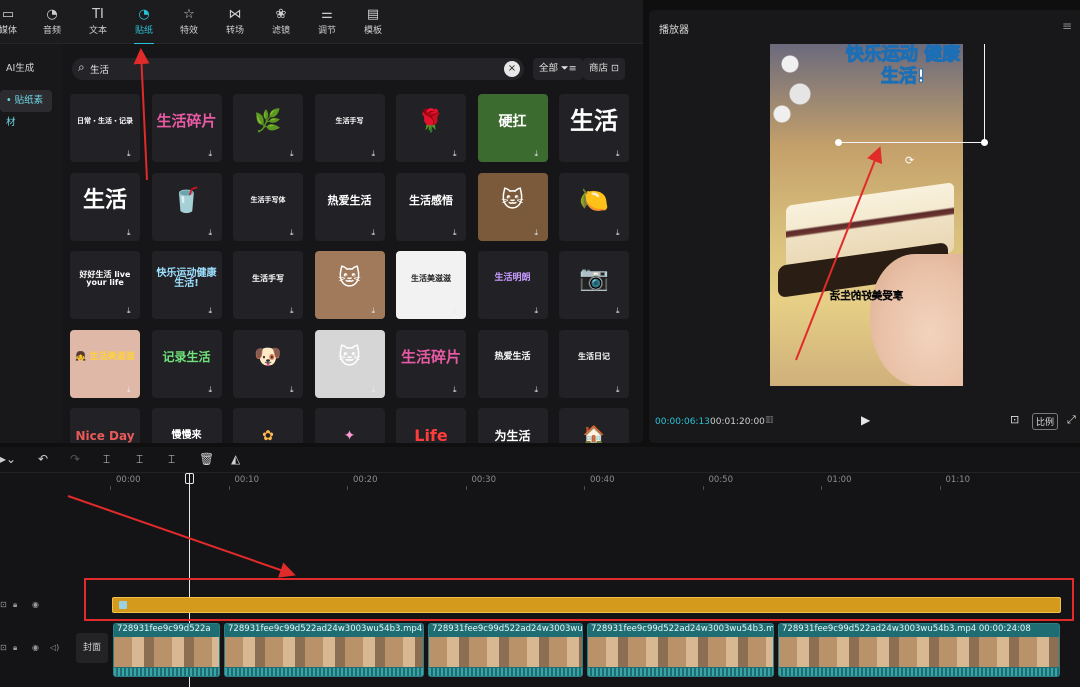 The height and width of the screenshot is (687, 1080). What do you see at coordinates (1045, 421) in the screenshot?
I see `ratio-button: 比例` at bounding box center [1045, 421].